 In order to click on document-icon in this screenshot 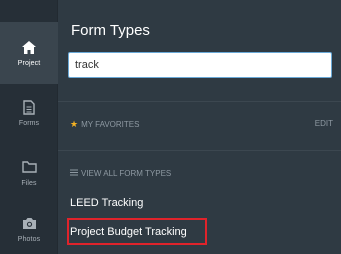, I will do `click(29, 107)`.